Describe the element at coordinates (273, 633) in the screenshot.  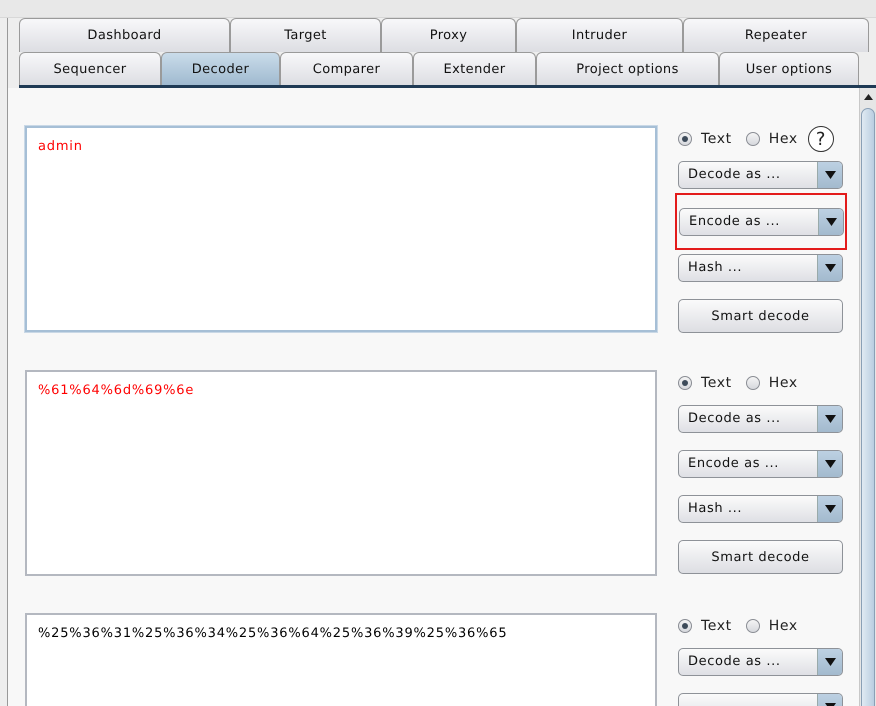
I see `editor-text: %25%36%31%25%36%34%25%36%64%25%36%39%25%36%65` at that location.